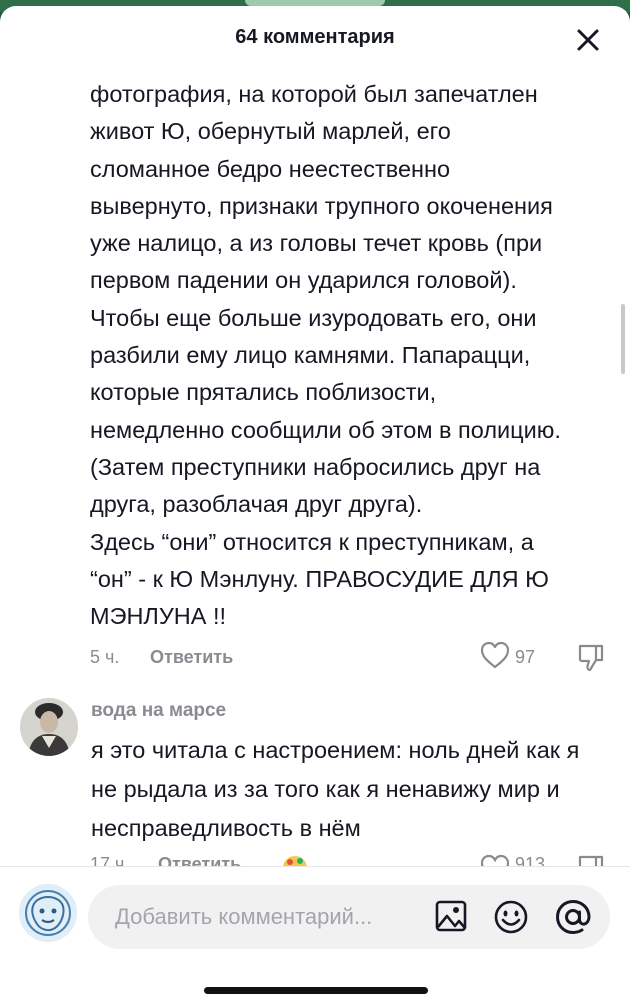 The image size is (630, 1000). I want to click on home-indicator, so click(316, 990).